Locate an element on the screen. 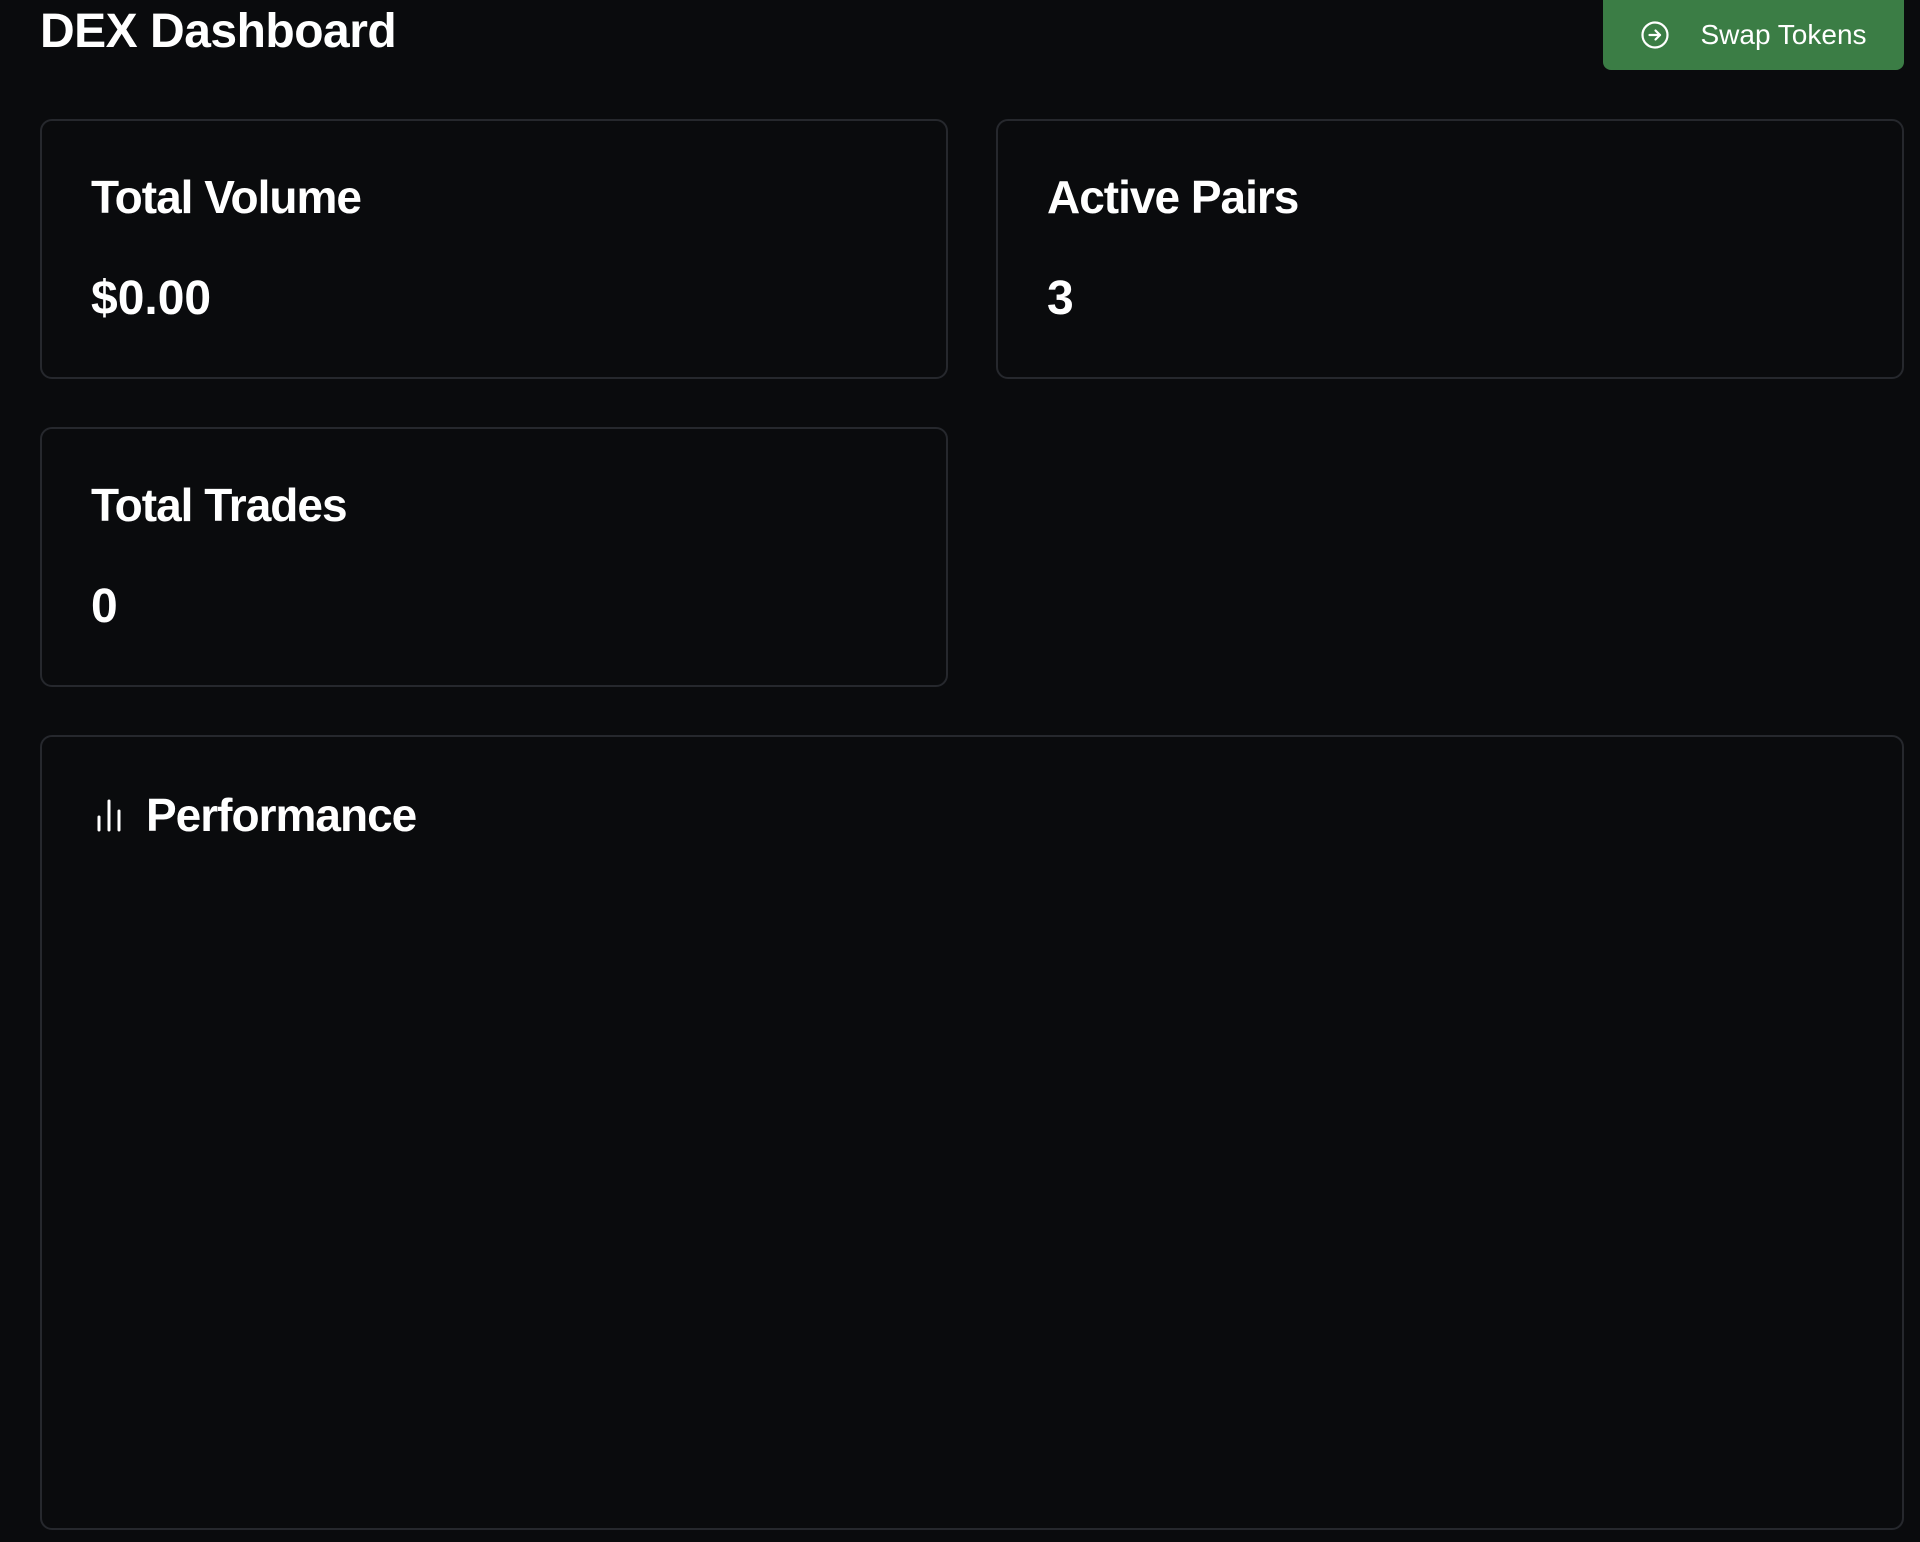 This screenshot has width=1920, height=1542. active-pairs-value: 3 is located at coordinates (1060, 298).